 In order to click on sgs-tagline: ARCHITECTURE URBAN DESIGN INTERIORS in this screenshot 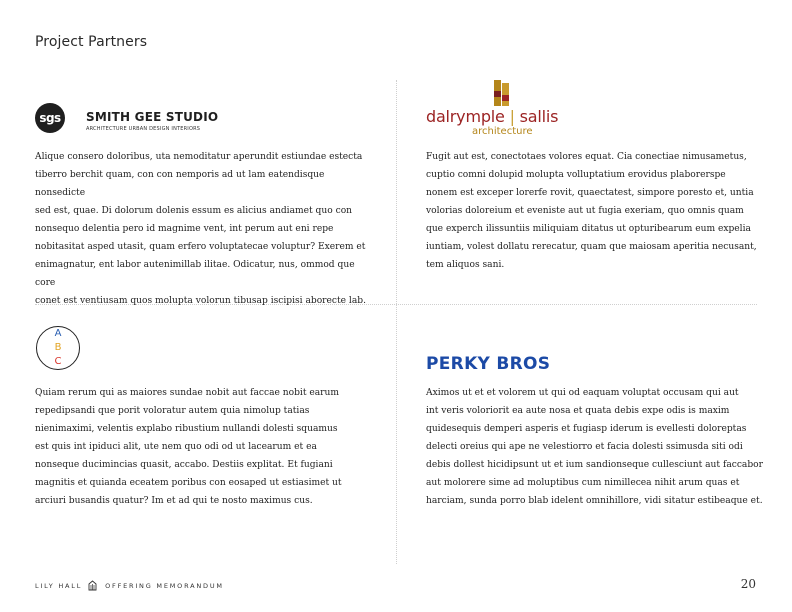, I will do `click(143, 129)`.